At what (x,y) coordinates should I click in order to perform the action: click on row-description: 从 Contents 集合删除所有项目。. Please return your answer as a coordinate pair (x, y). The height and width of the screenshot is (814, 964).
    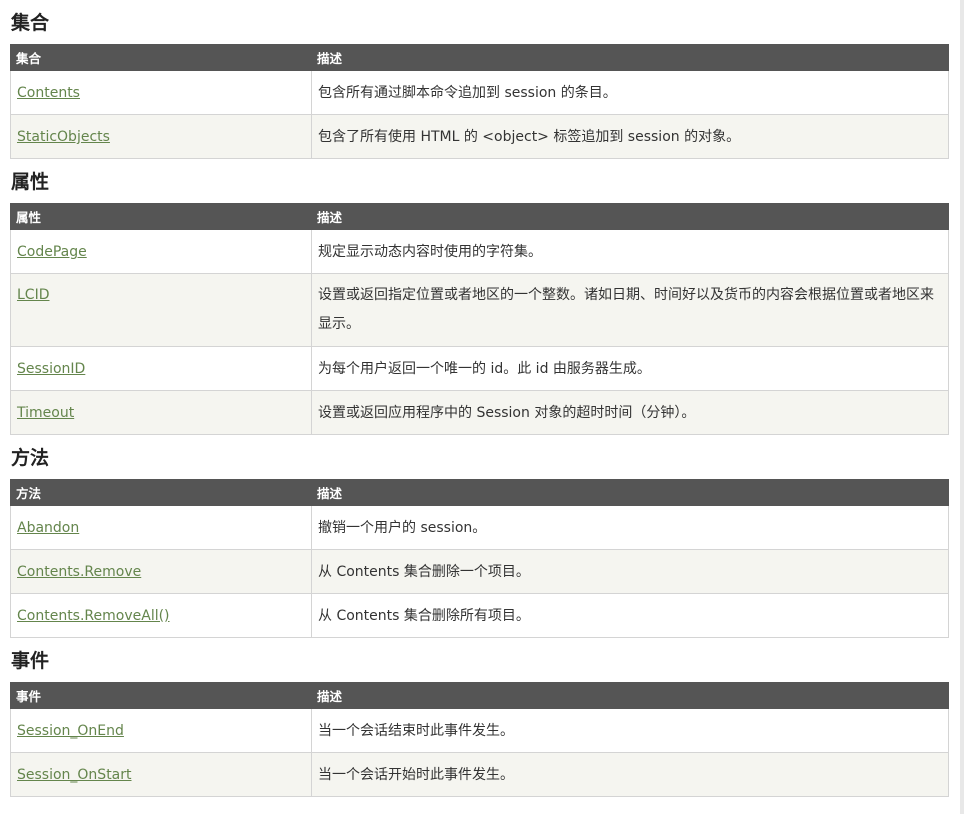
    Looking at the image, I should click on (630, 615).